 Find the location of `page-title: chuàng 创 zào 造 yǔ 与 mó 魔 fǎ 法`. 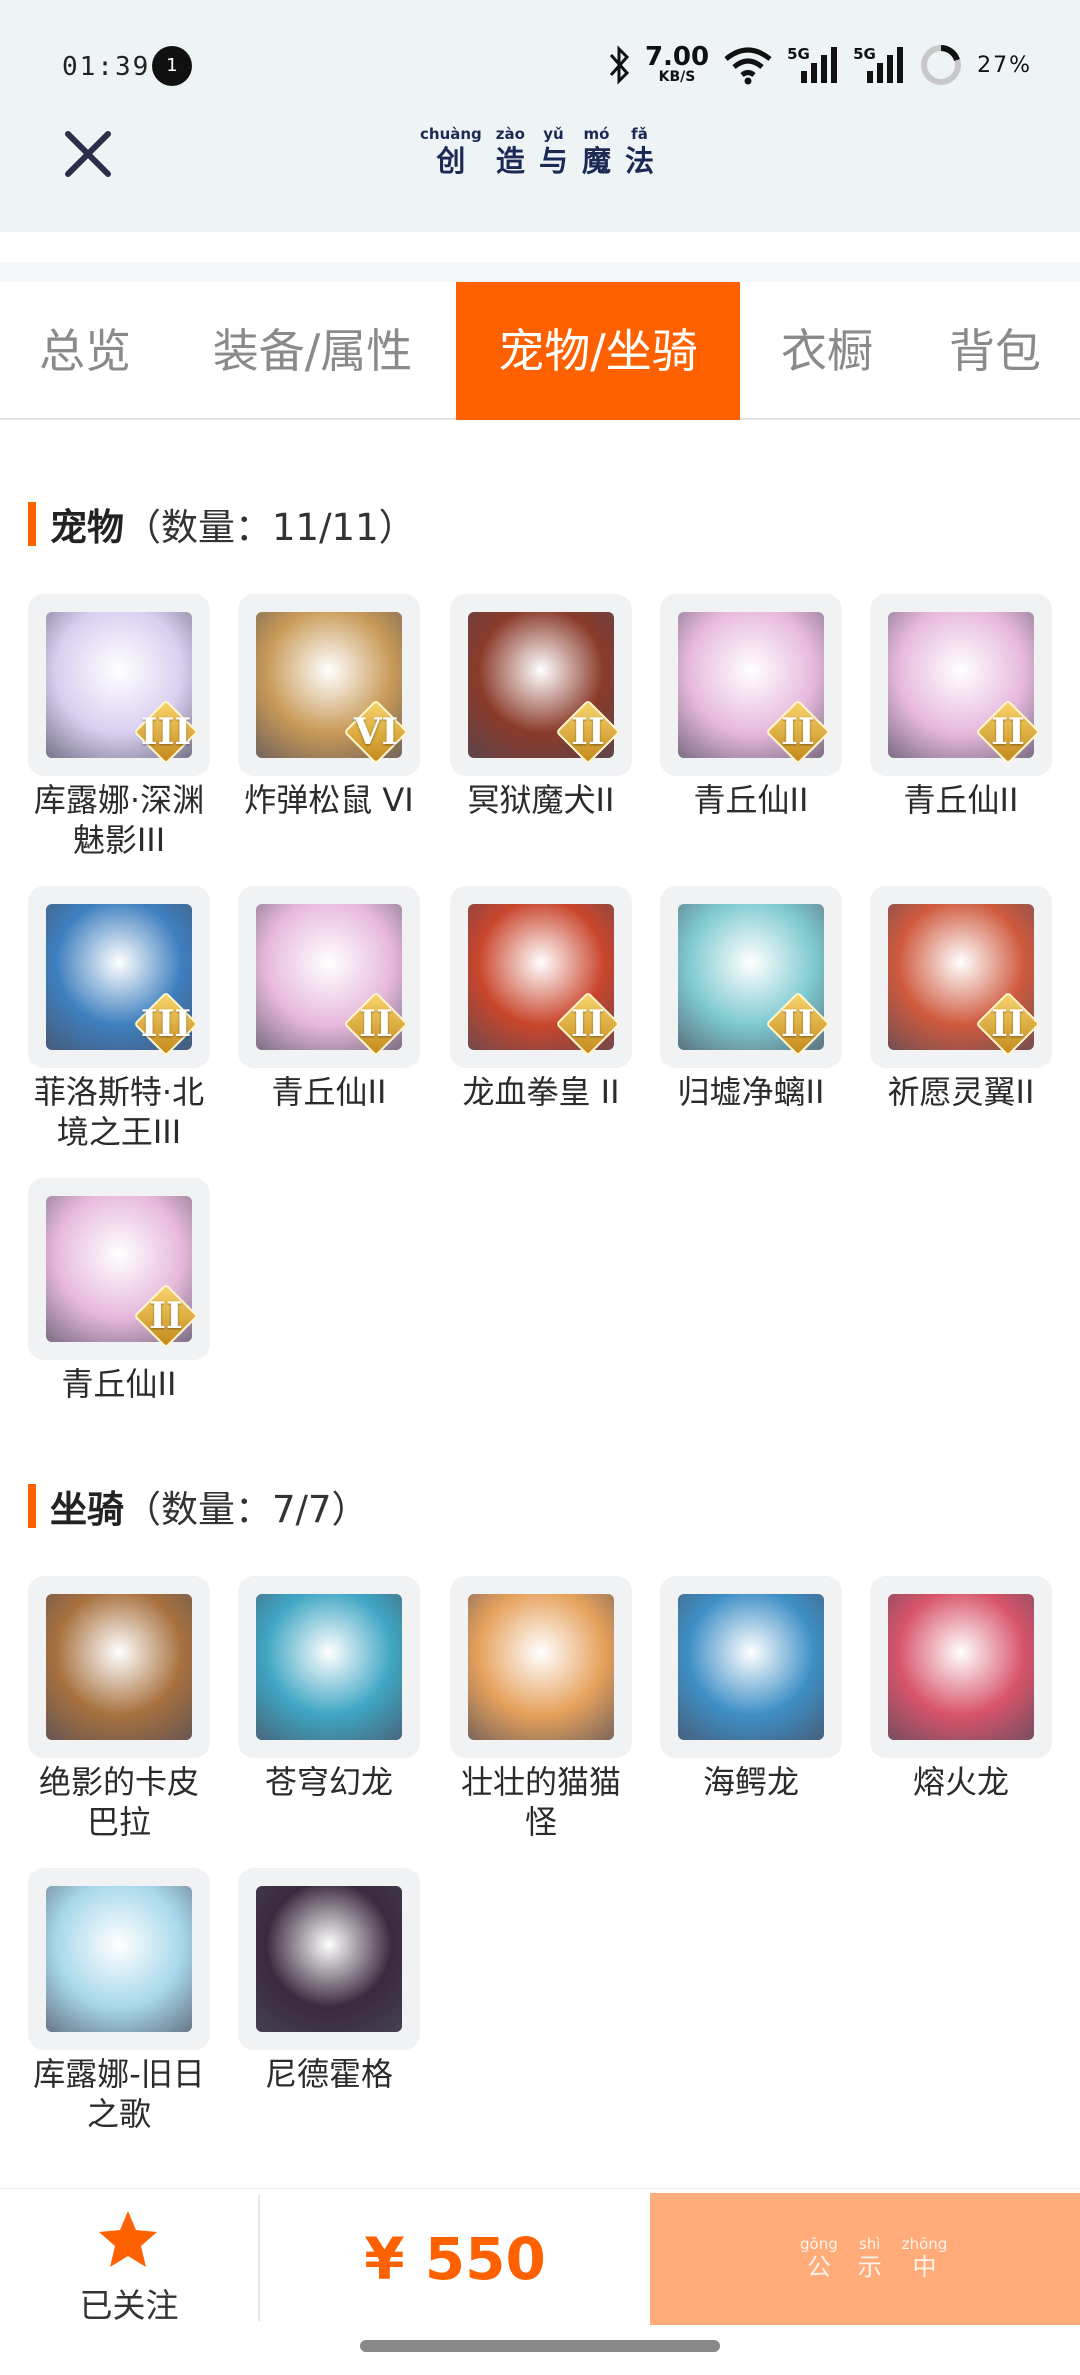

page-title: chuàng 创 zào 造 yǔ 与 mó 魔 fǎ 法 is located at coordinates (537, 152).